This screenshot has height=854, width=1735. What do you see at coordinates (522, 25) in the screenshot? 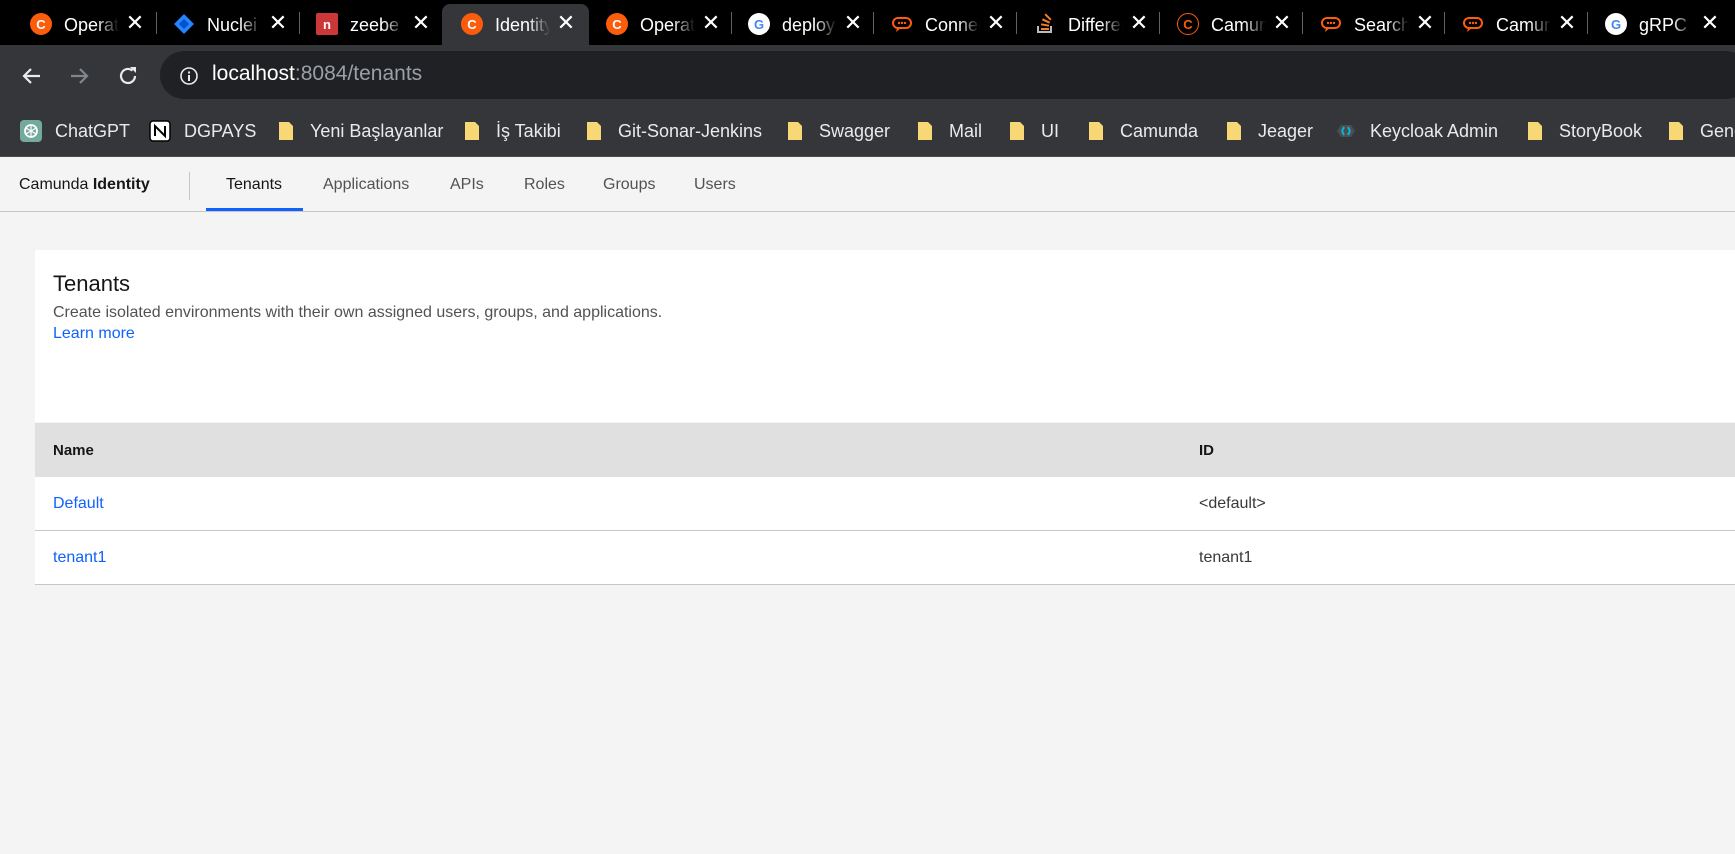
I see `browser-tab-title: Identity` at bounding box center [522, 25].